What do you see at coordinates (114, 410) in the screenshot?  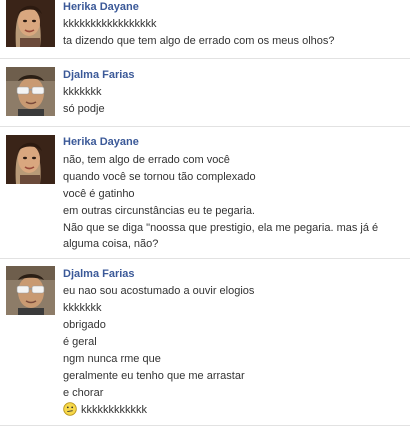 I see `message-line-text: kkkkkkkkkkkk` at bounding box center [114, 410].